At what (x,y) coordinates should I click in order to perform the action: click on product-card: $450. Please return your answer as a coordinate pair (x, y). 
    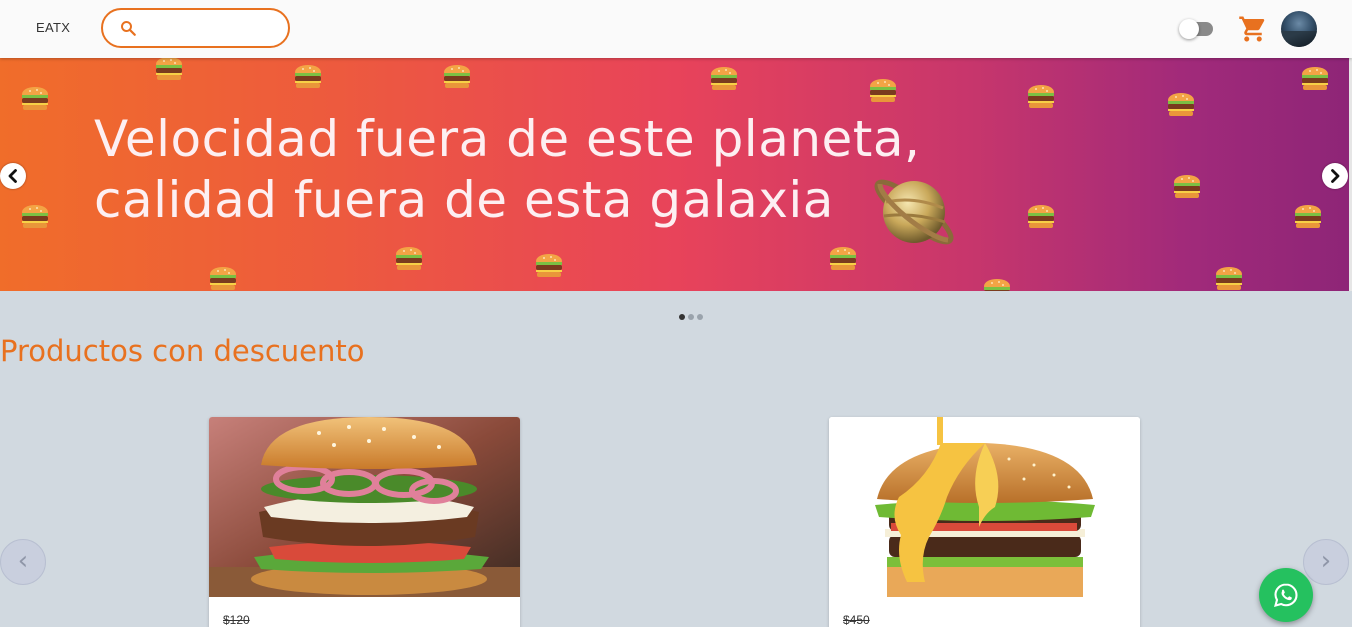
    Looking at the image, I should click on (984, 522).